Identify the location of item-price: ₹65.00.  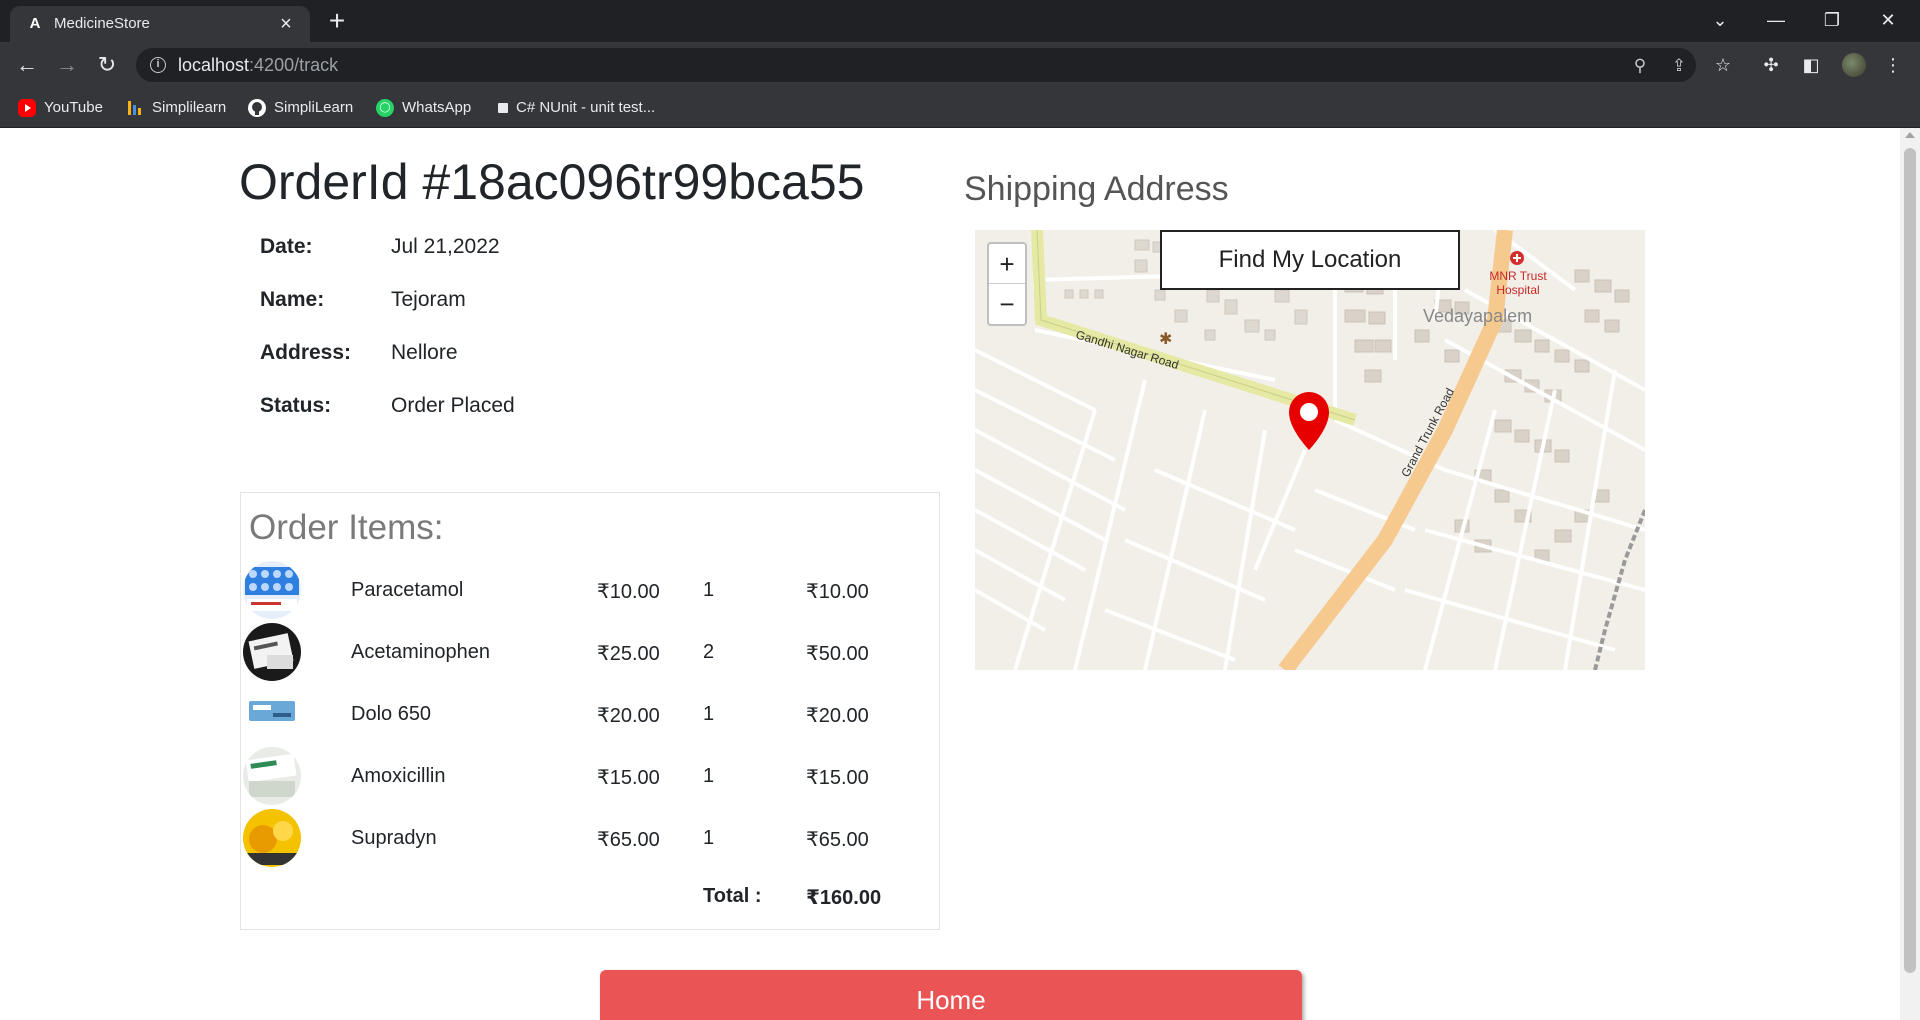
(628, 840).